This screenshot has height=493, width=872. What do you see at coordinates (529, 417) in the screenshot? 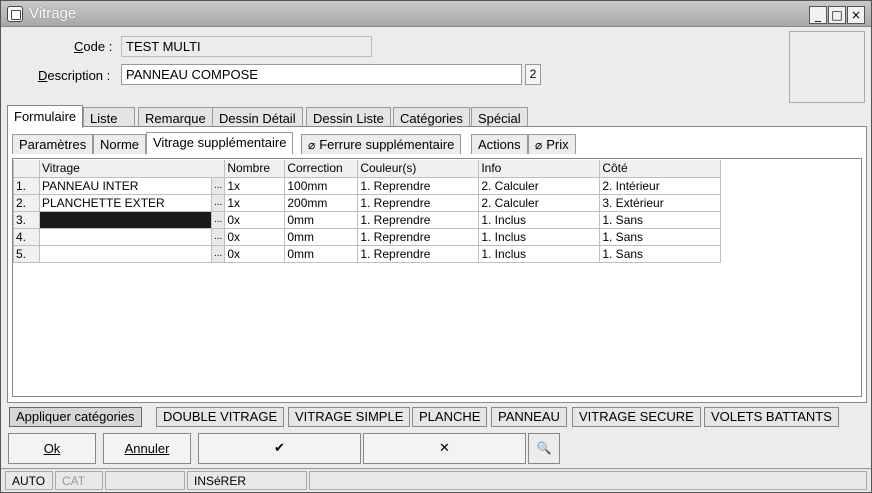
I see `category-panneau-button: PANNEAU` at bounding box center [529, 417].